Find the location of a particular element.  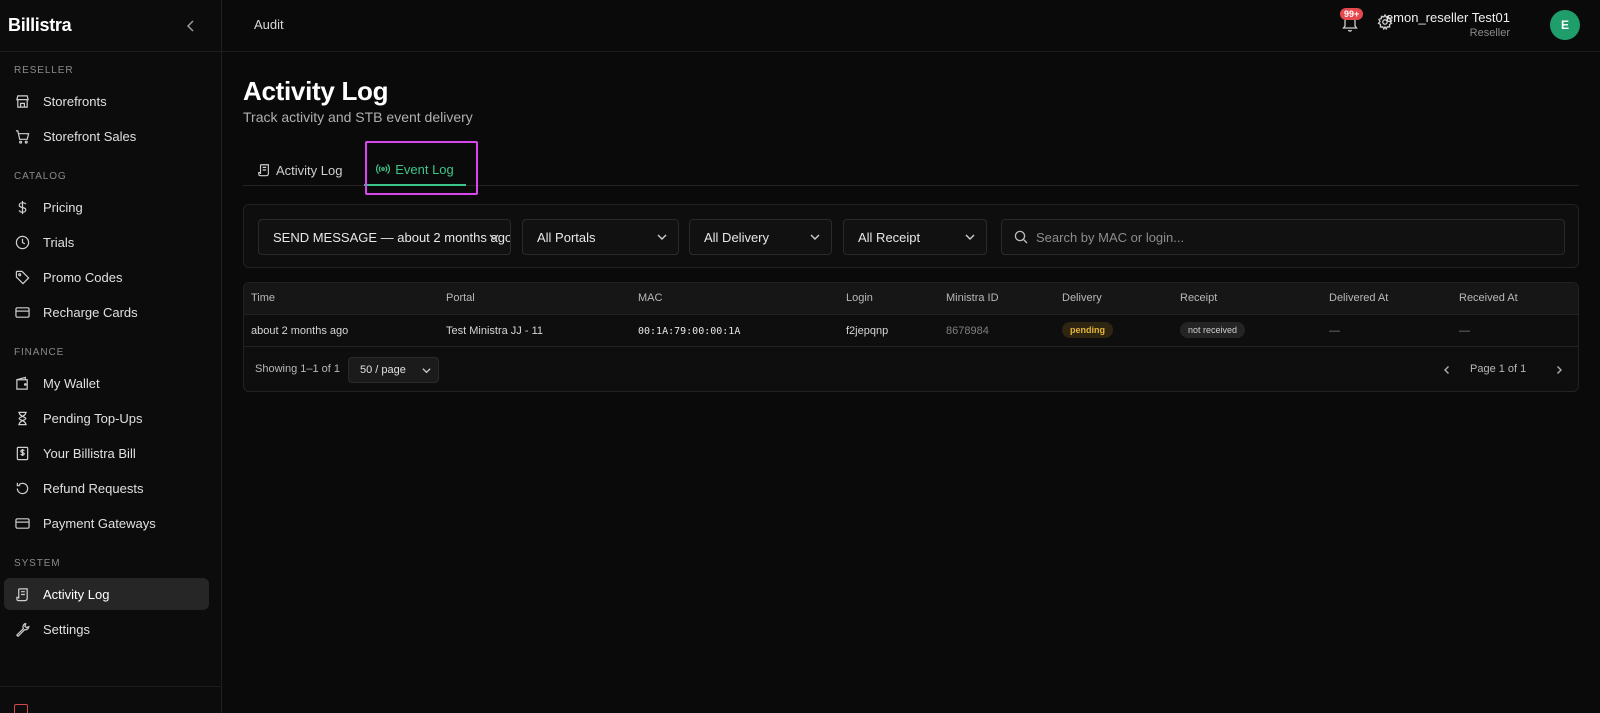

sidebar-item-label: Promo Codes is located at coordinates (83, 277).